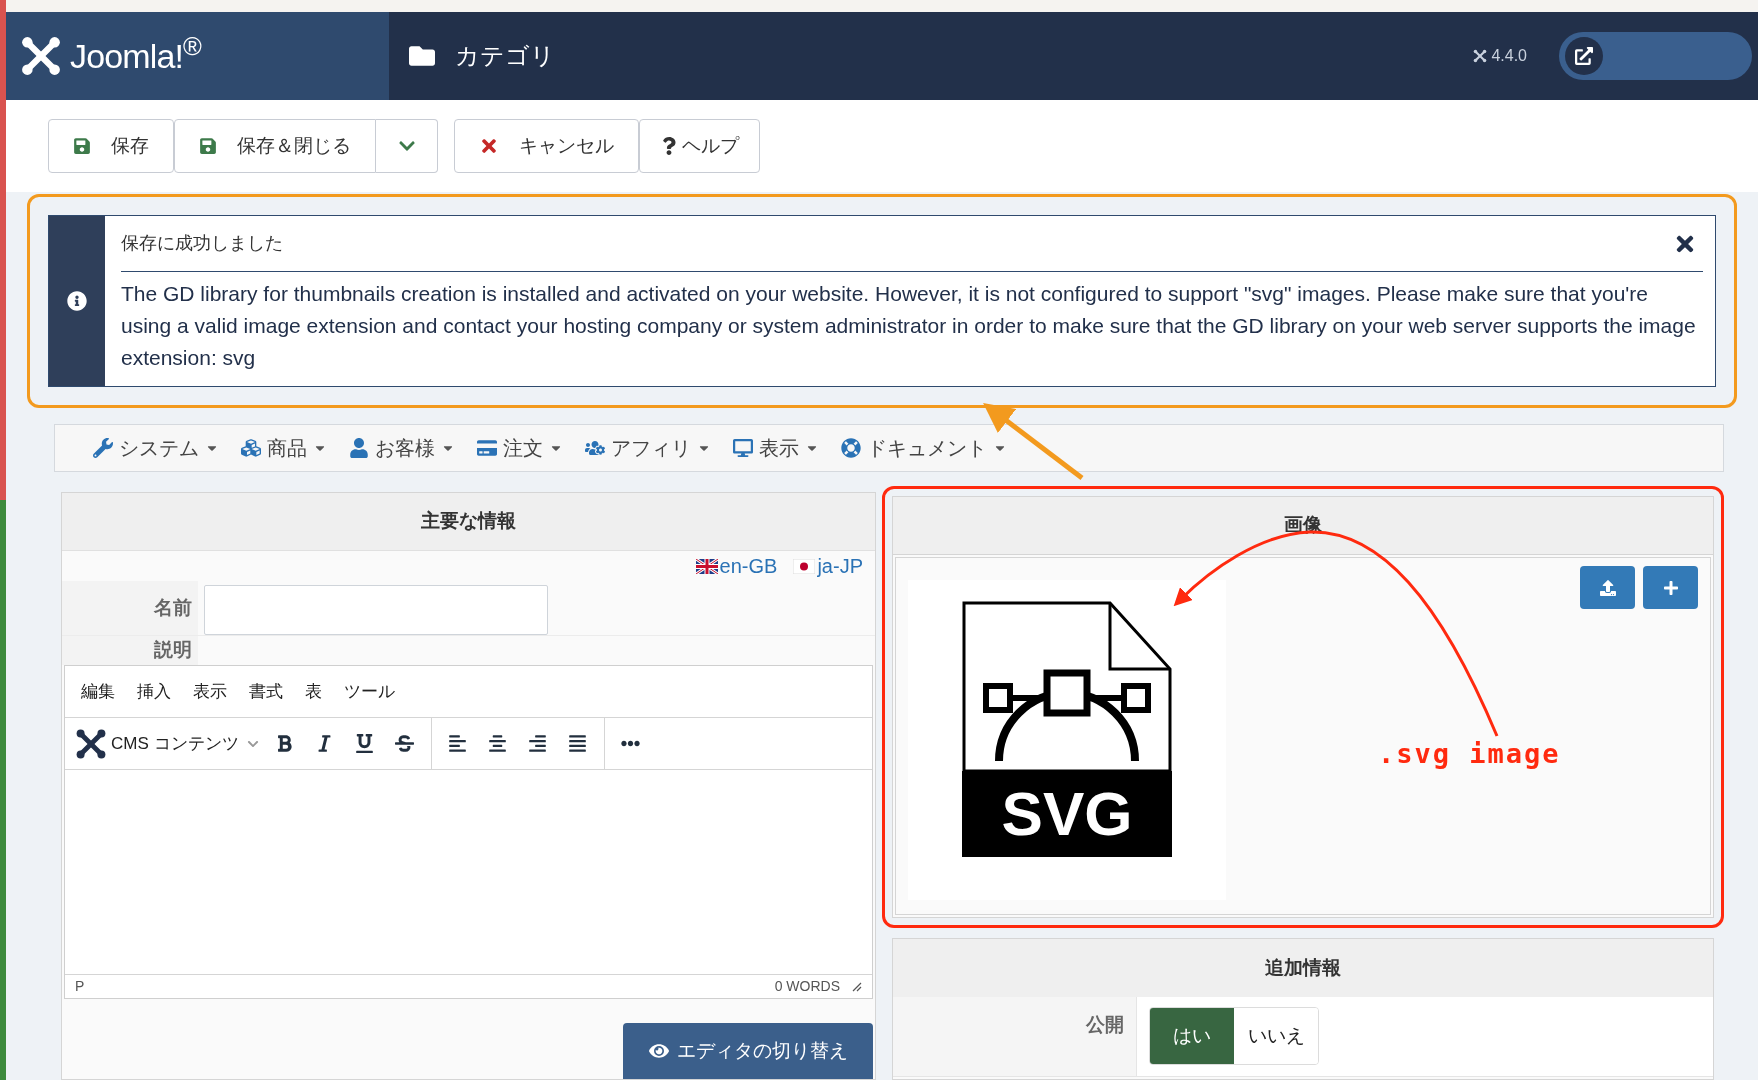 Image resolution: width=1758 pixels, height=1080 pixels. What do you see at coordinates (369, 691) in the screenshot?
I see `editor-menu-item: ツール` at bounding box center [369, 691].